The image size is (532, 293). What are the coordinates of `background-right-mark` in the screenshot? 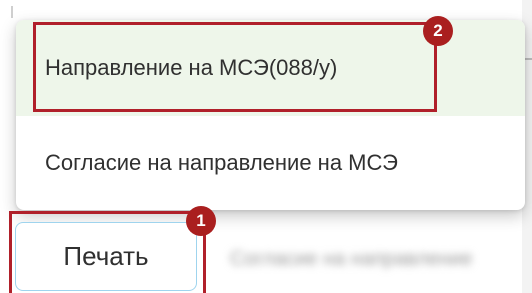 It's located at (528, 59).